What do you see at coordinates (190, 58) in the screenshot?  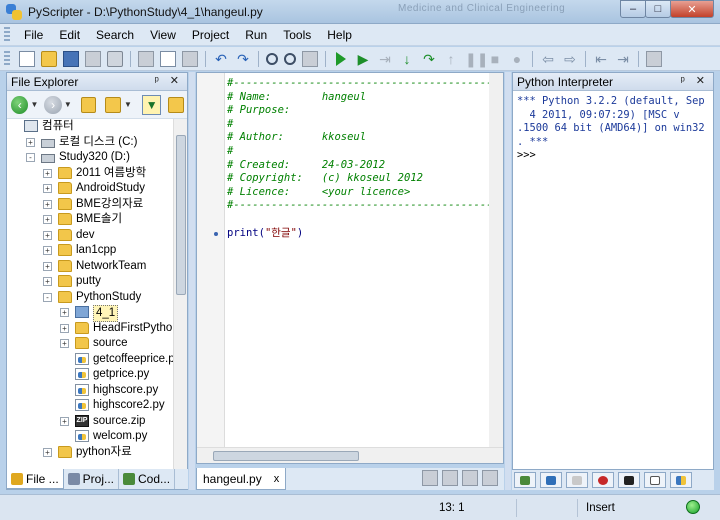 I see `paste-icon` at bounding box center [190, 58].